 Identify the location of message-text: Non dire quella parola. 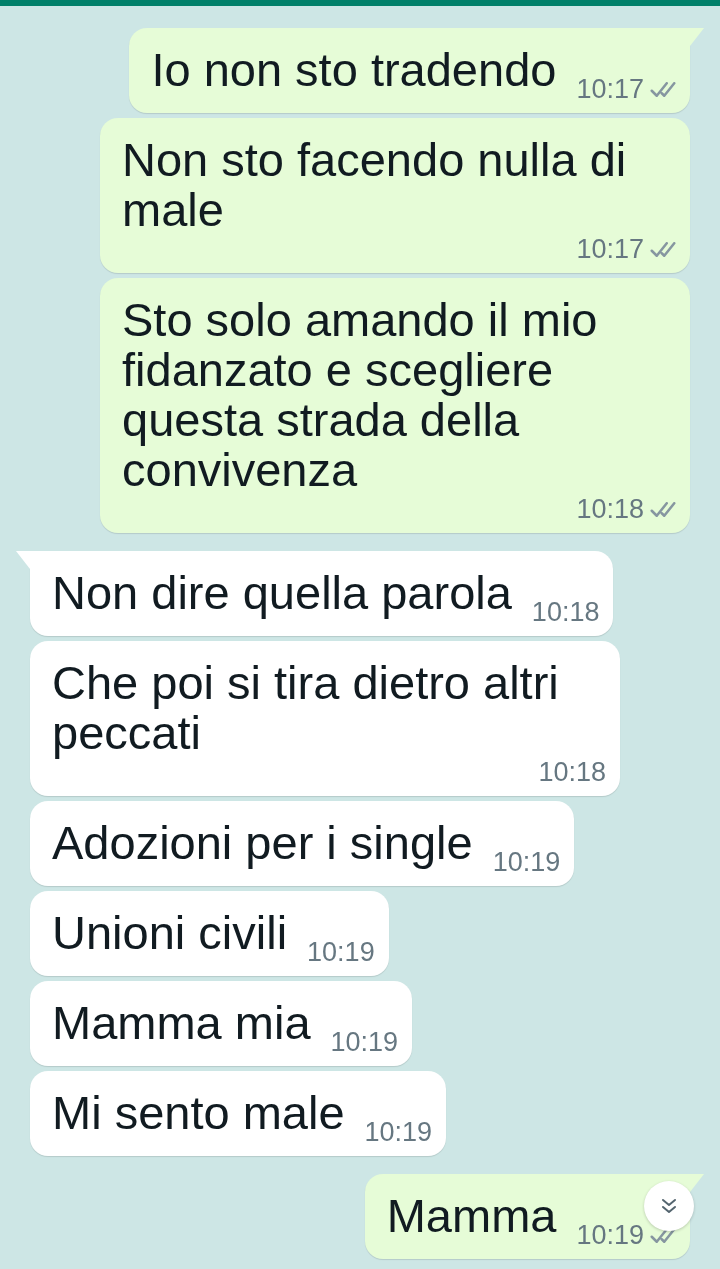
(282, 593).